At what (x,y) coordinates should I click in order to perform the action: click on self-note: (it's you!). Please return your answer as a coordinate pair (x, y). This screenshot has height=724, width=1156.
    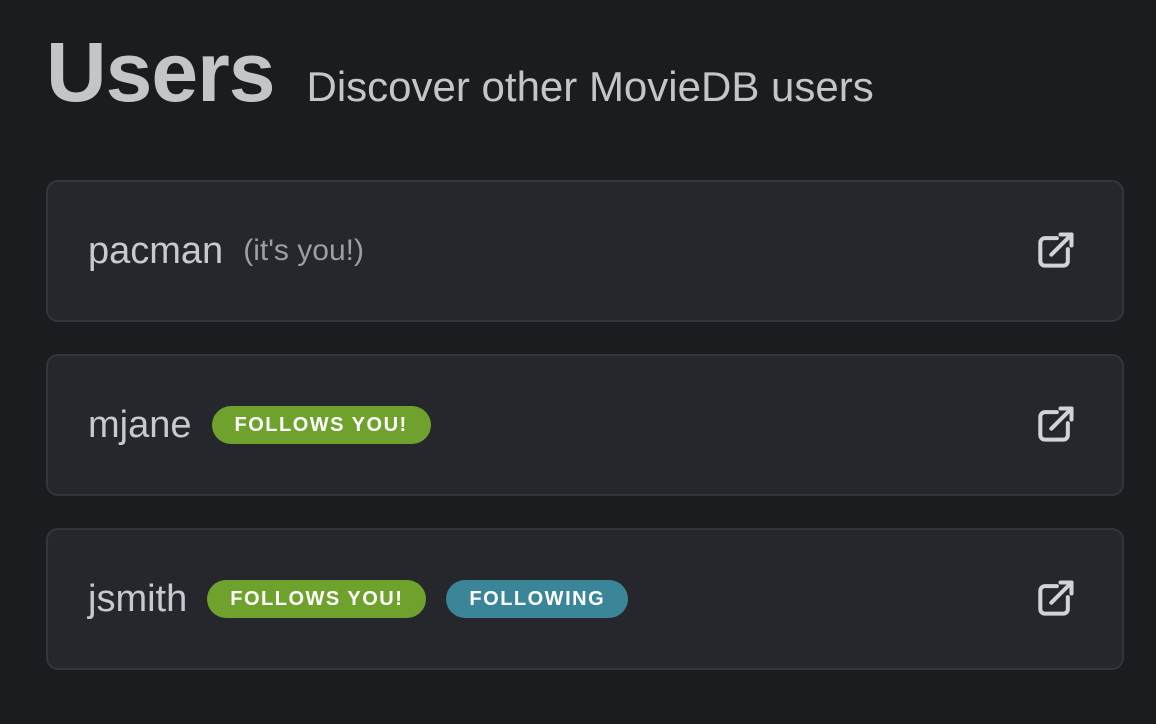
    Looking at the image, I should click on (303, 250).